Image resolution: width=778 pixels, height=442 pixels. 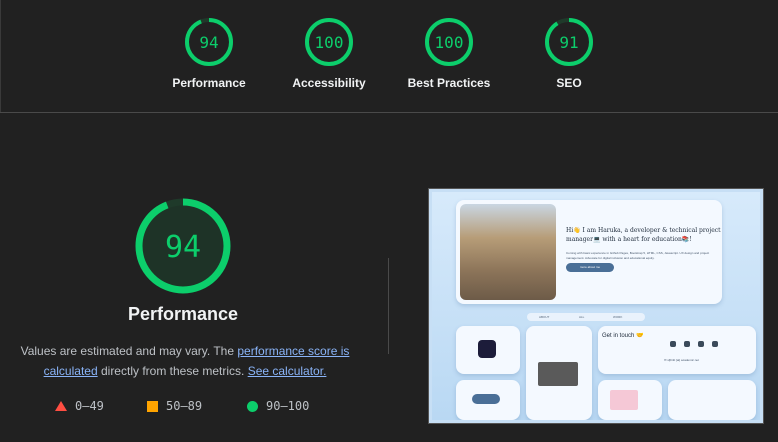 What do you see at coordinates (89, 406) in the screenshot?
I see `legend-fail-label: 0–49` at bounding box center [89, 406].